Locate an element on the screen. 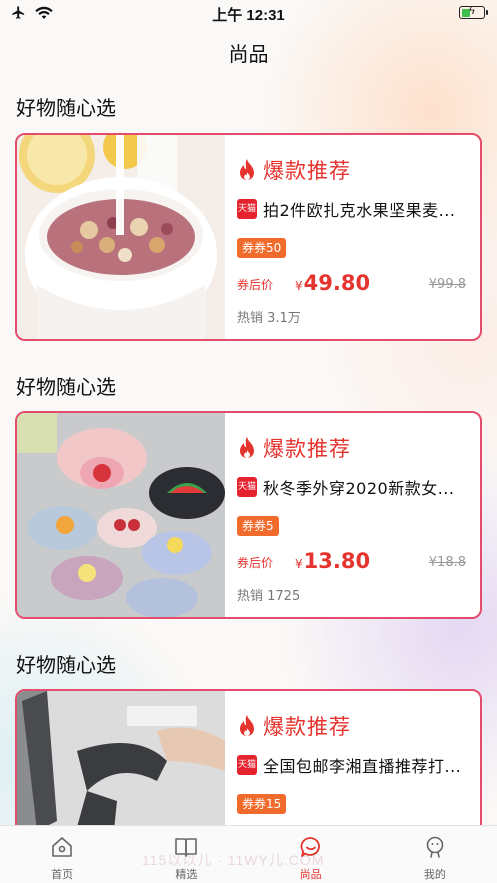 This screenshot has width=497, height=883. price-row: 券后价 ¥49.80 ¥99.8 is located at coordinates (352, 282).